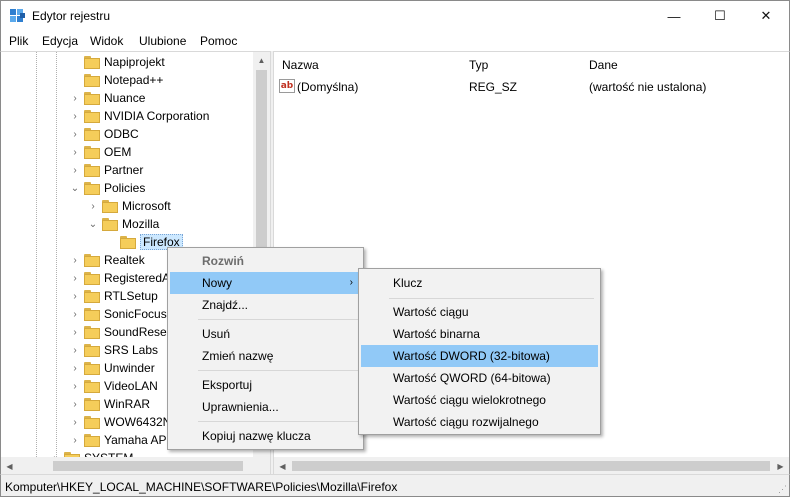  Describe the element at coordinates (139, 116) in the screenshot. I see `tree-item: › NVIDIA Corporation` at that location.